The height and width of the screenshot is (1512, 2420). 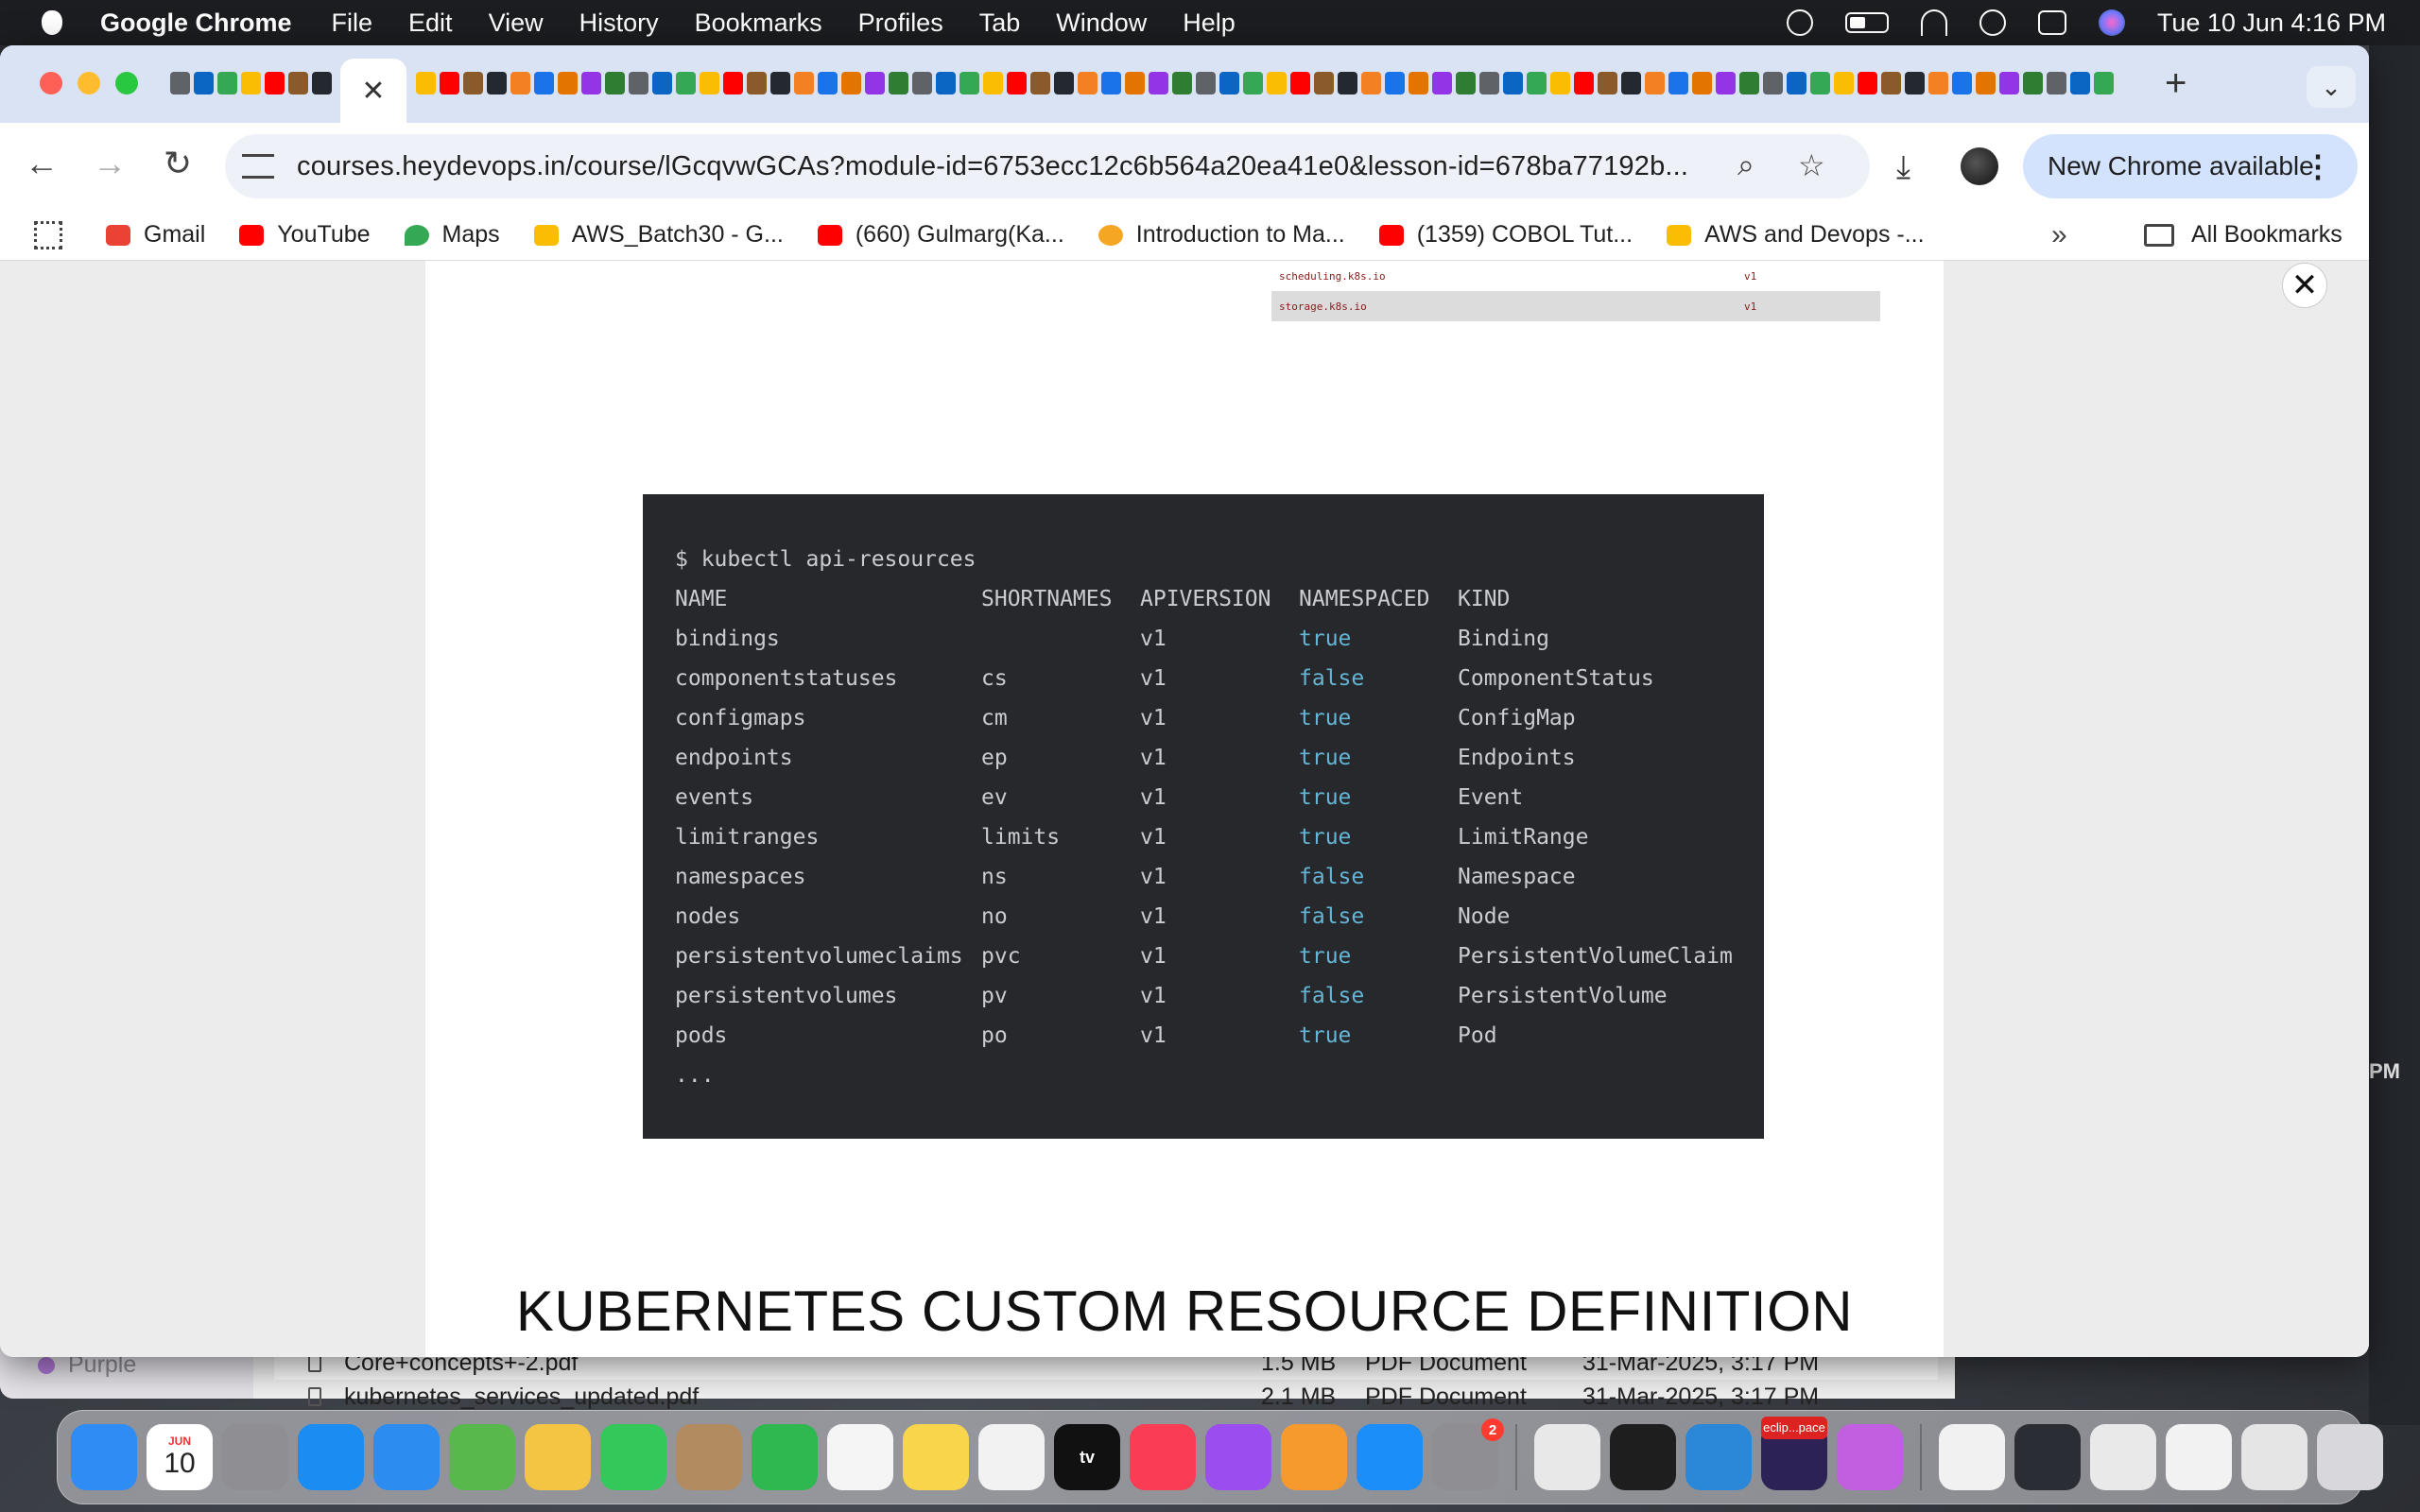 What do you see at coordinates (331, 1457) in the screenshot?
I see `dock-safari-icon` at bounding box center [331, 1457].